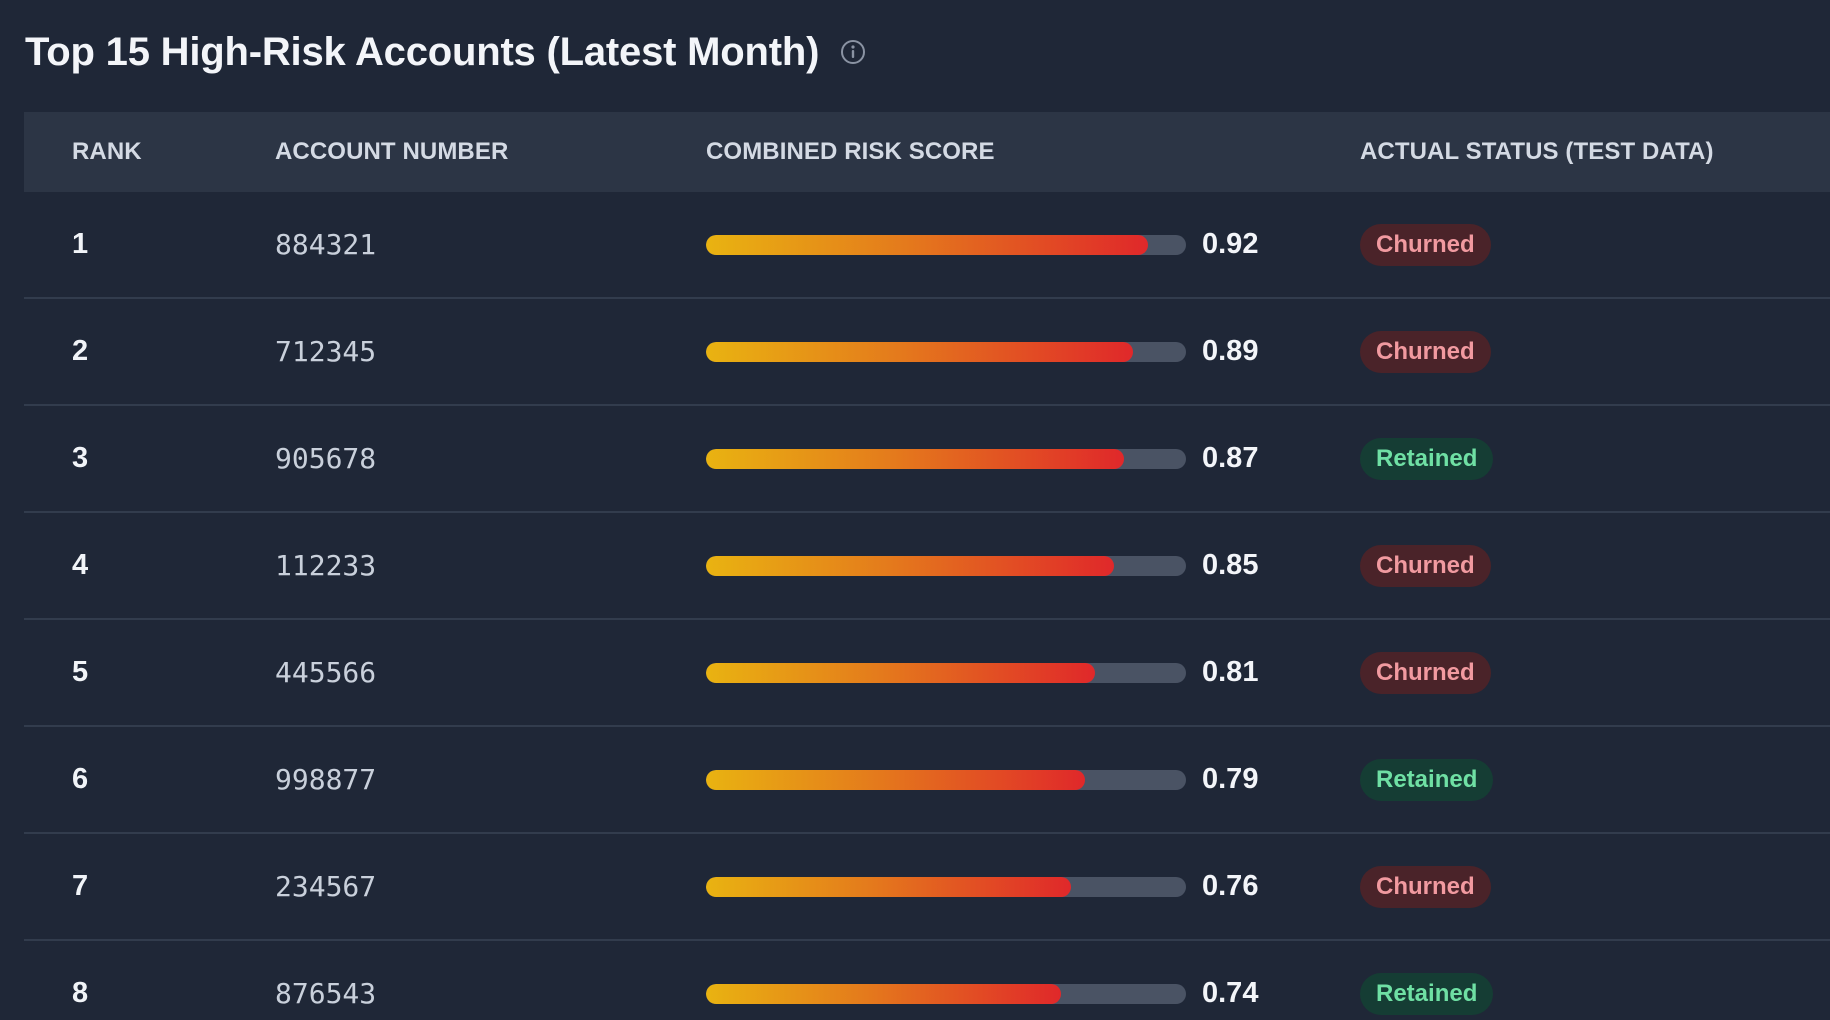 The height and width of the screenshot is (1020, 1830). What do you see at coordinates (478, 886) in the screenshot?
I see `account-cell: 234567` at bounding box center [478, 886].